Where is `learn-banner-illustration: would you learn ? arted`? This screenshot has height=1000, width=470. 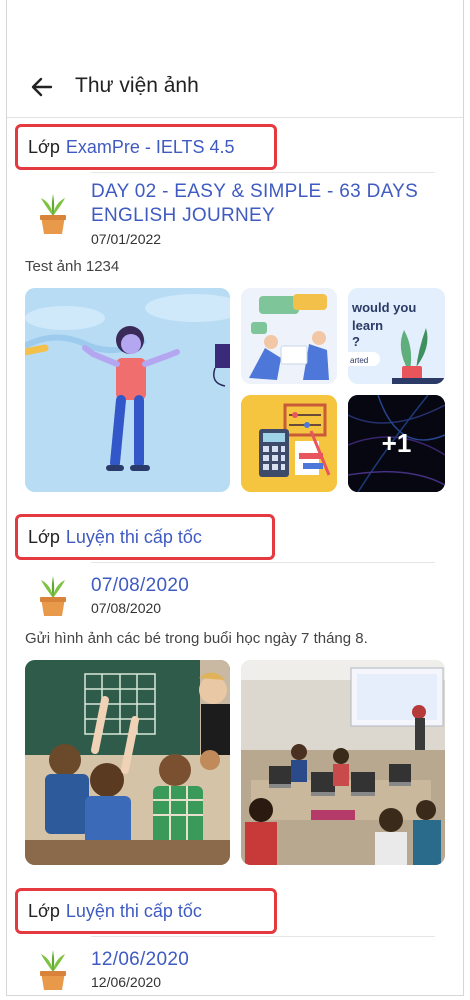 learn-banner-illustration: would you learn ? arted is located at coordinates (396, 336).